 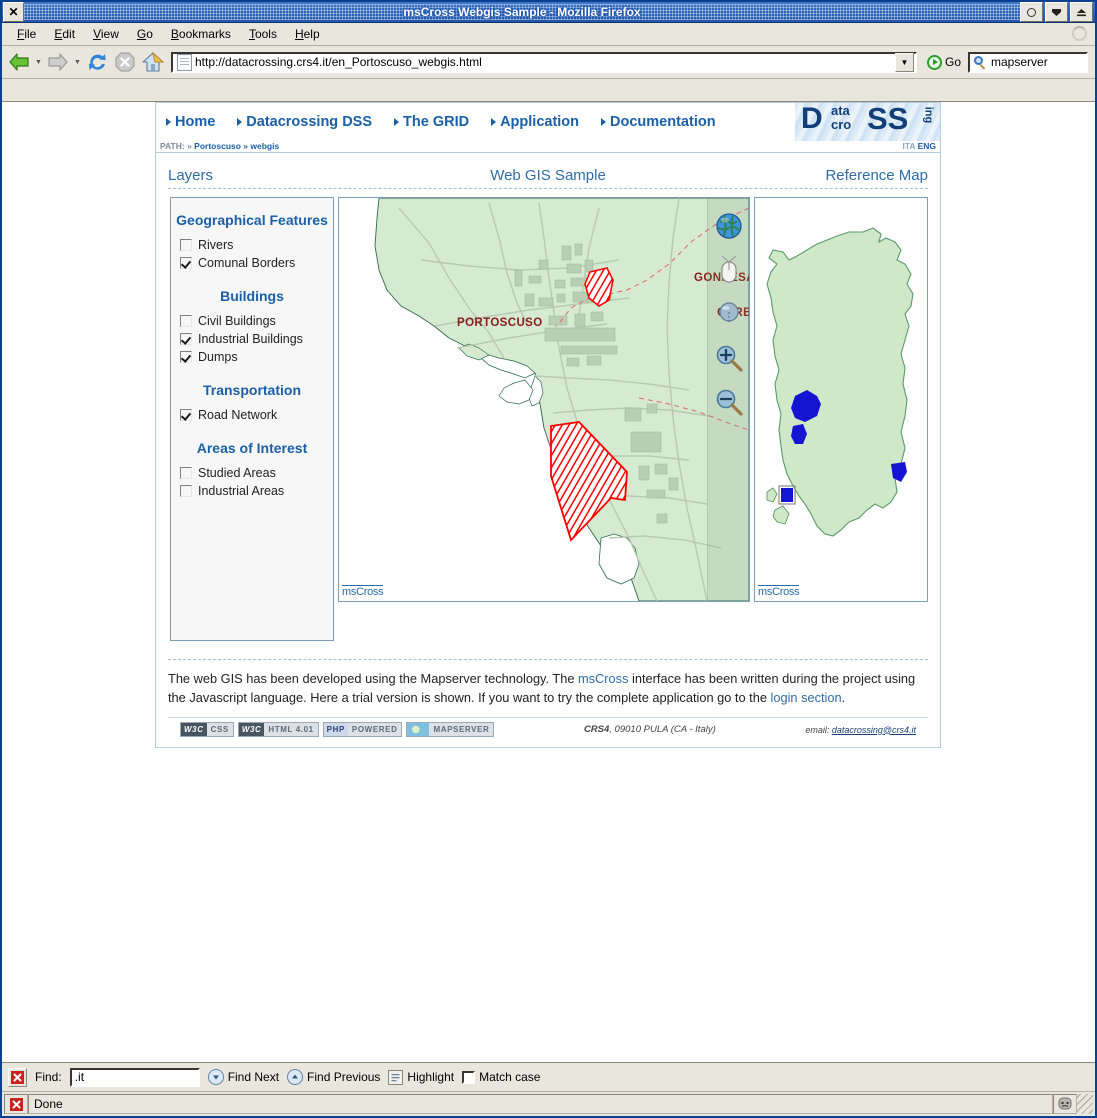 What do you see at coordinates (867, 122) in the screenshot?
I see `datacrossing-logo: D ata cro SS ing` at bounding box center [867, 122].